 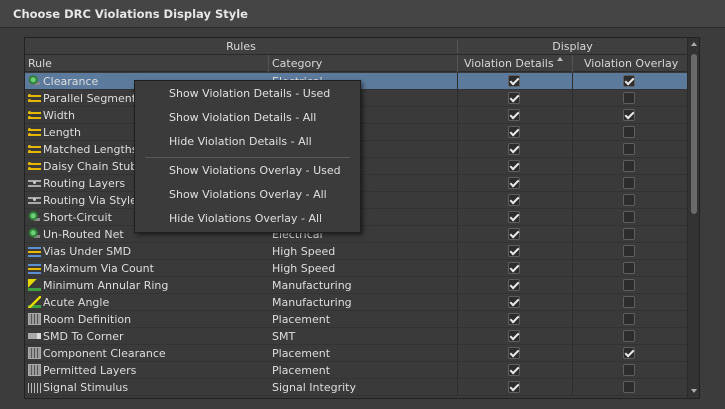 I want to click on table-row: Vias Under SMD High Speed, so click(x=356, y=251).